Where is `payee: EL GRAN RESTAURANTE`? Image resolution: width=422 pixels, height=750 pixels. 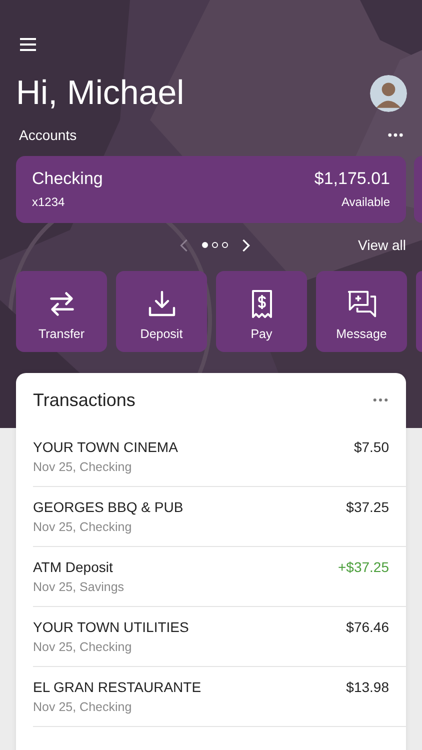 payee: EL GRAN RESTAURANTE is located at coordinates (117, 687).